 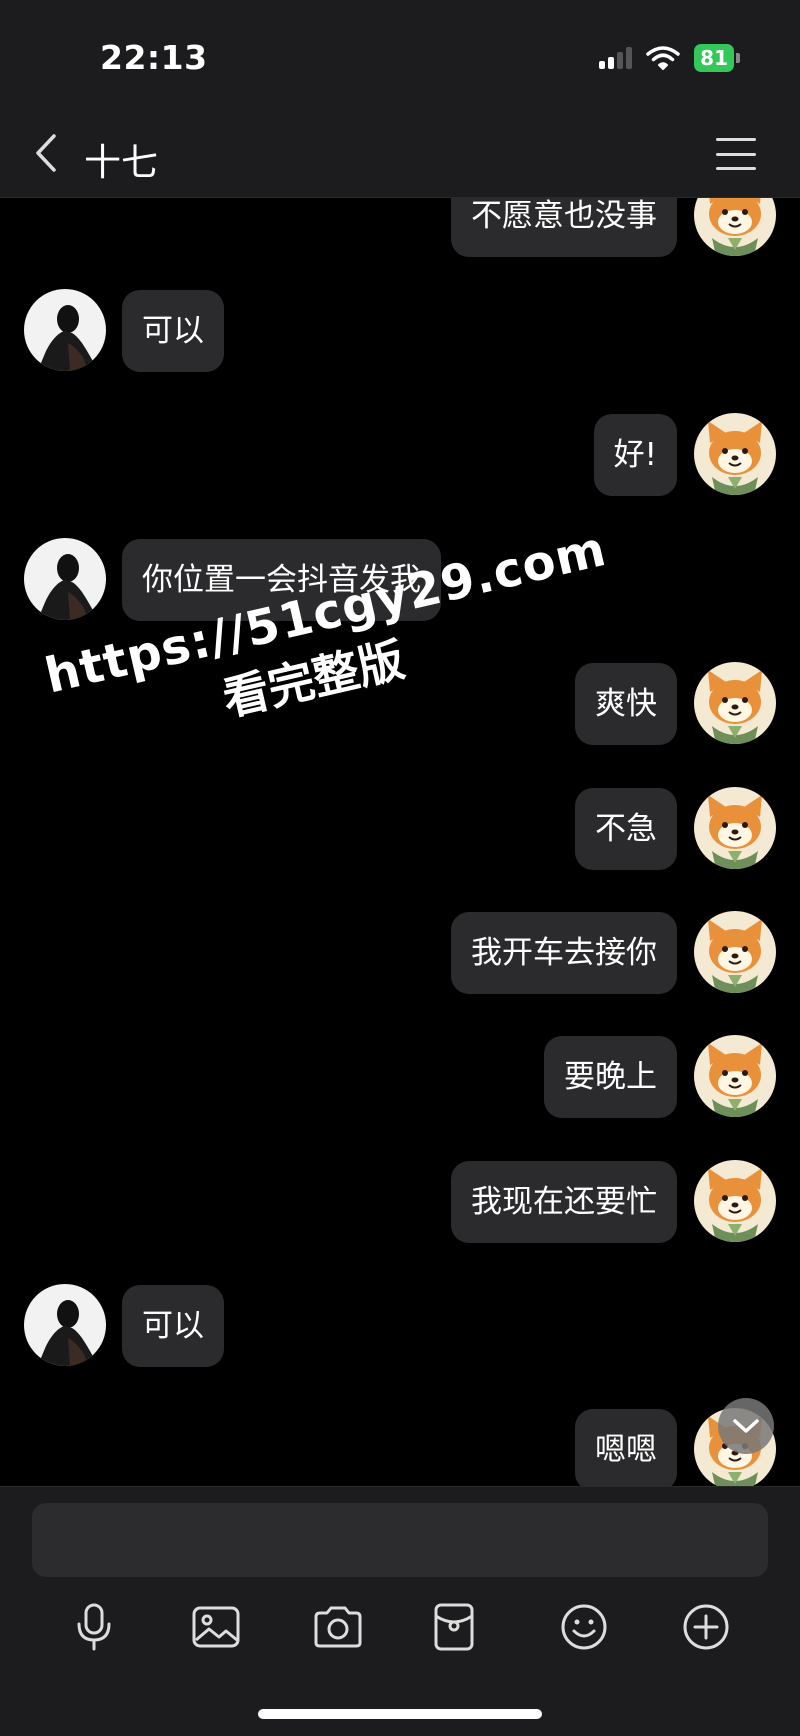 I want to click on camera-button, so click(x=338, y=1627).